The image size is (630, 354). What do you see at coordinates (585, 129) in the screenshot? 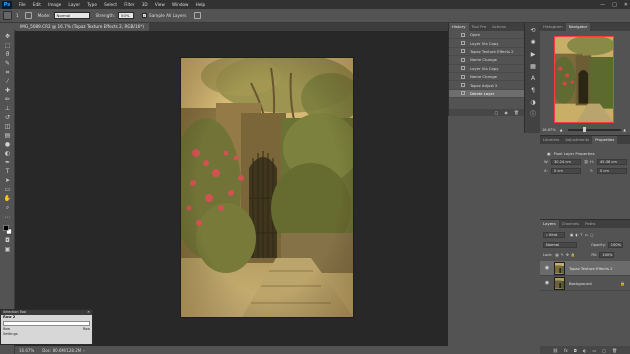
I see `navigator-zoom-knob` at bounding box center [585, 129].